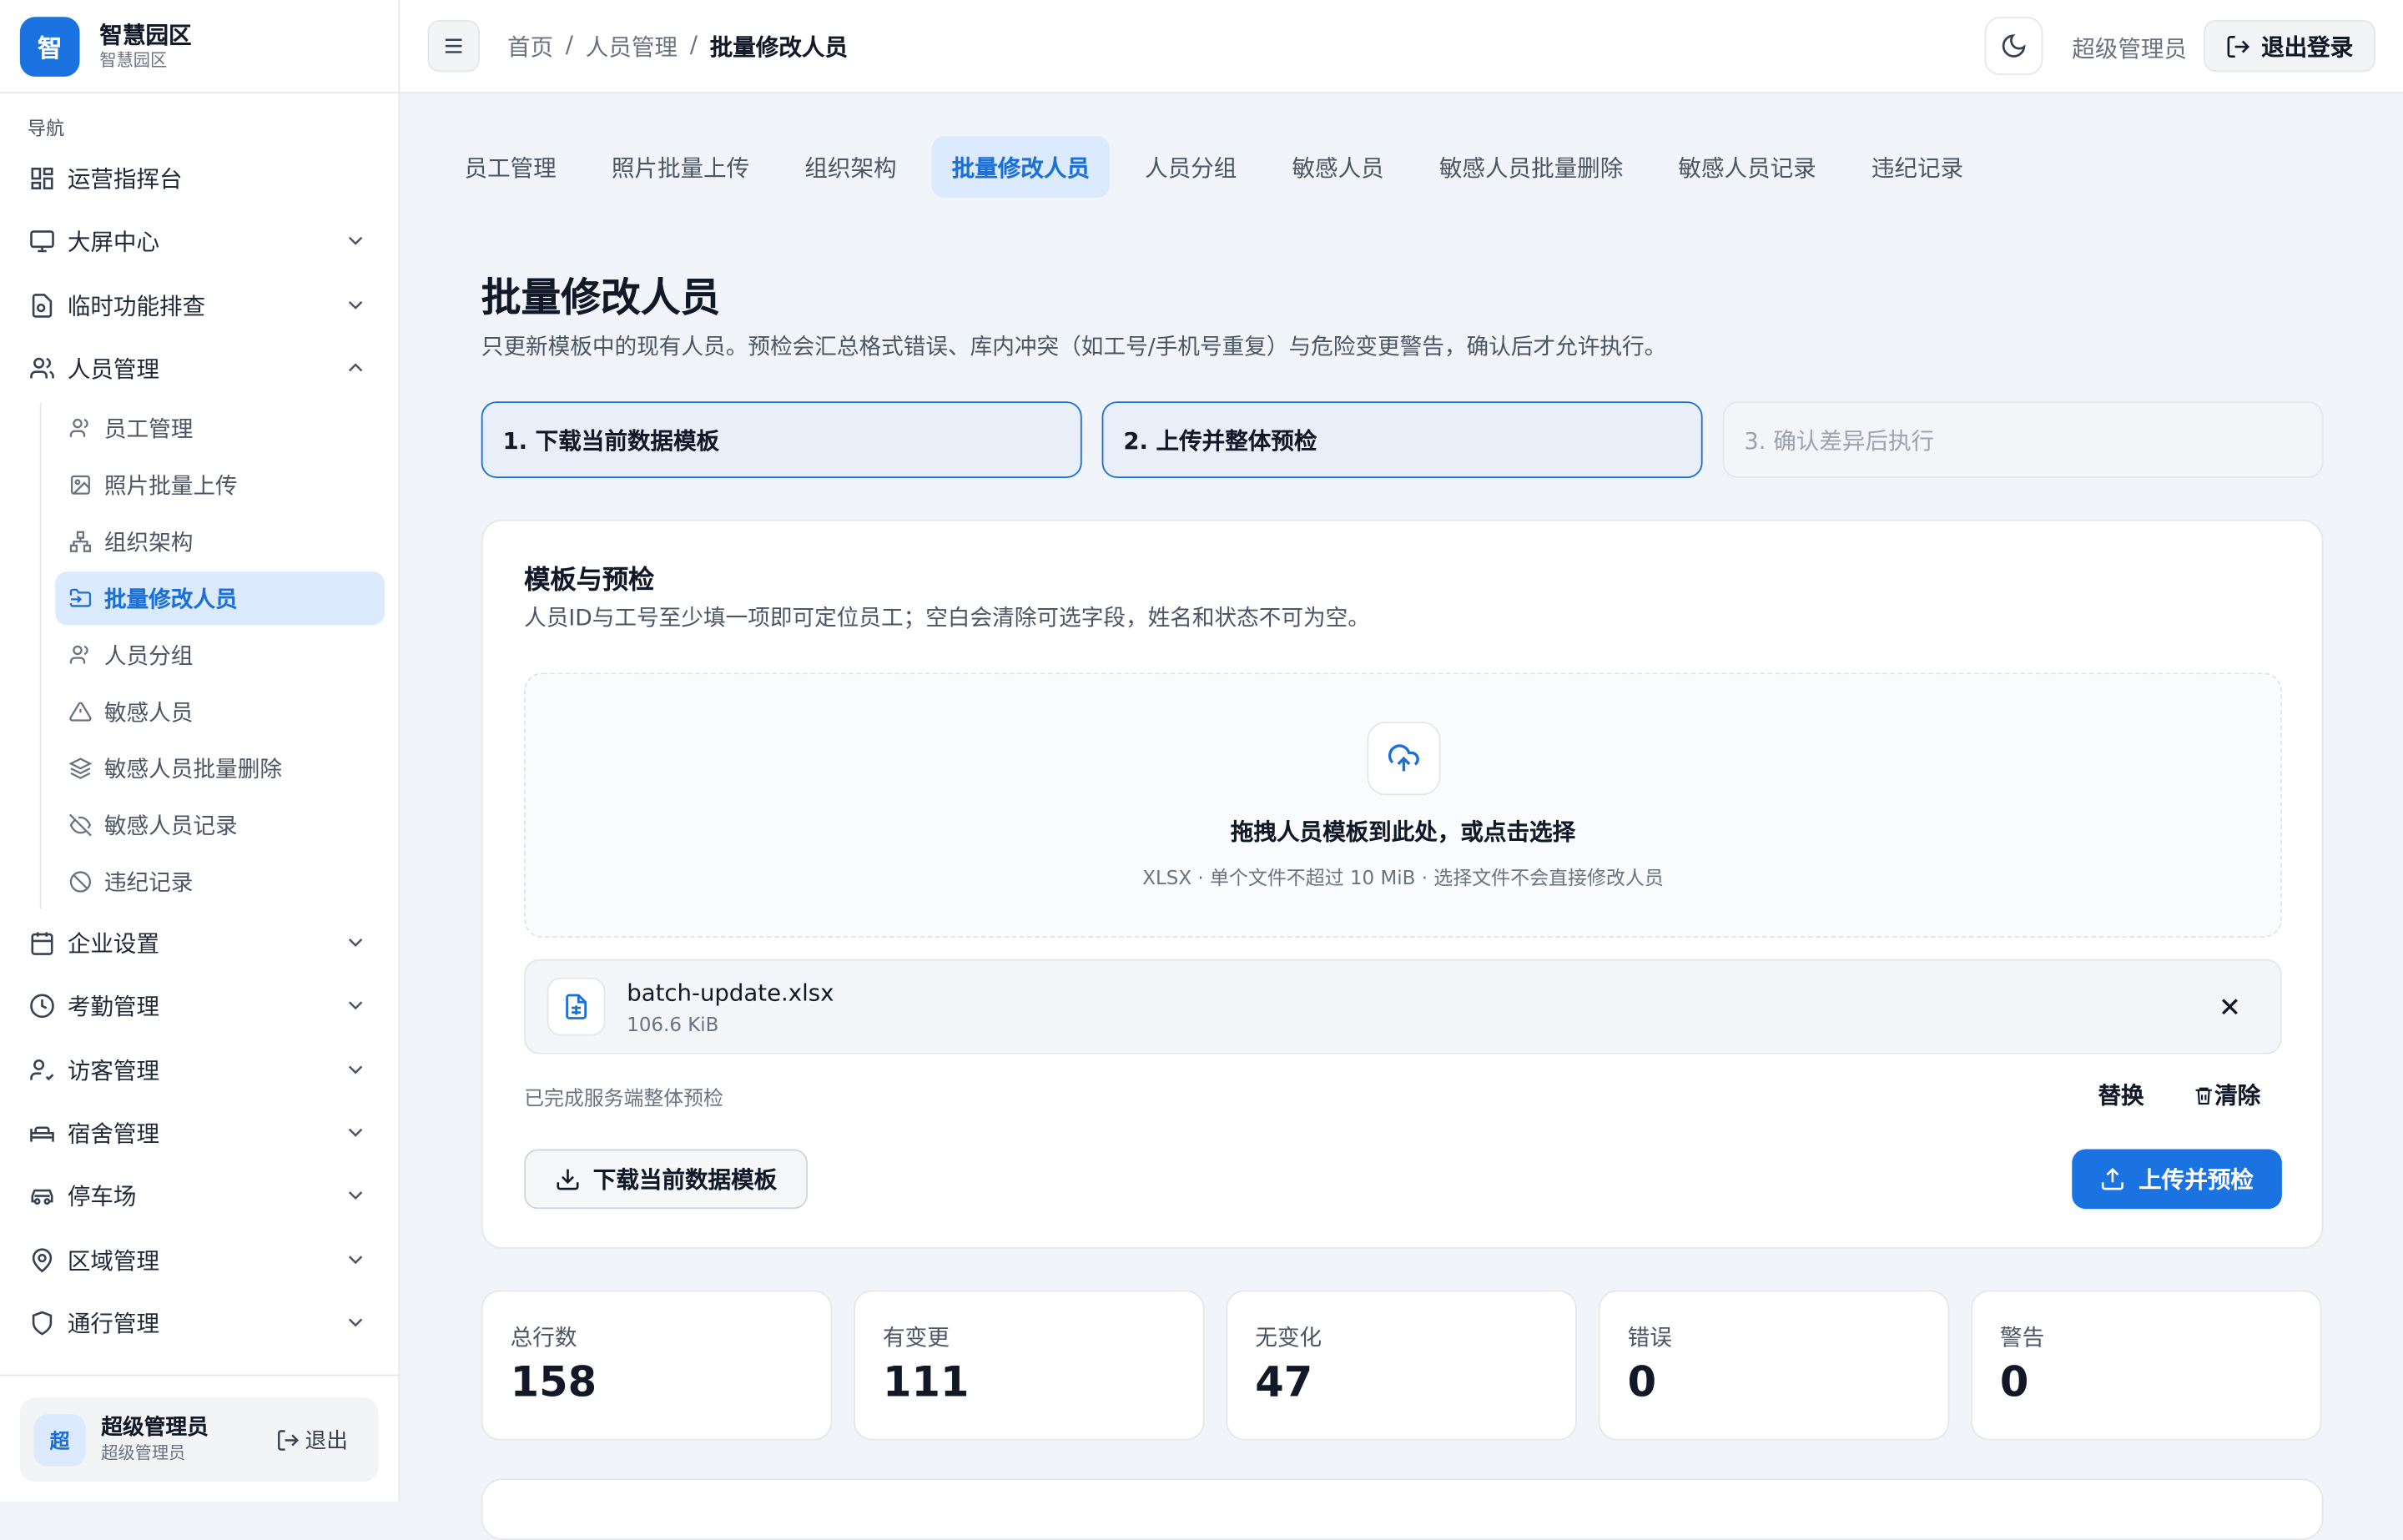 The image size is (2403, 1540). Describe the element at coordinates (2196, 1179) in the screenshot. I see `upload-label: 上传并预检` at that location.